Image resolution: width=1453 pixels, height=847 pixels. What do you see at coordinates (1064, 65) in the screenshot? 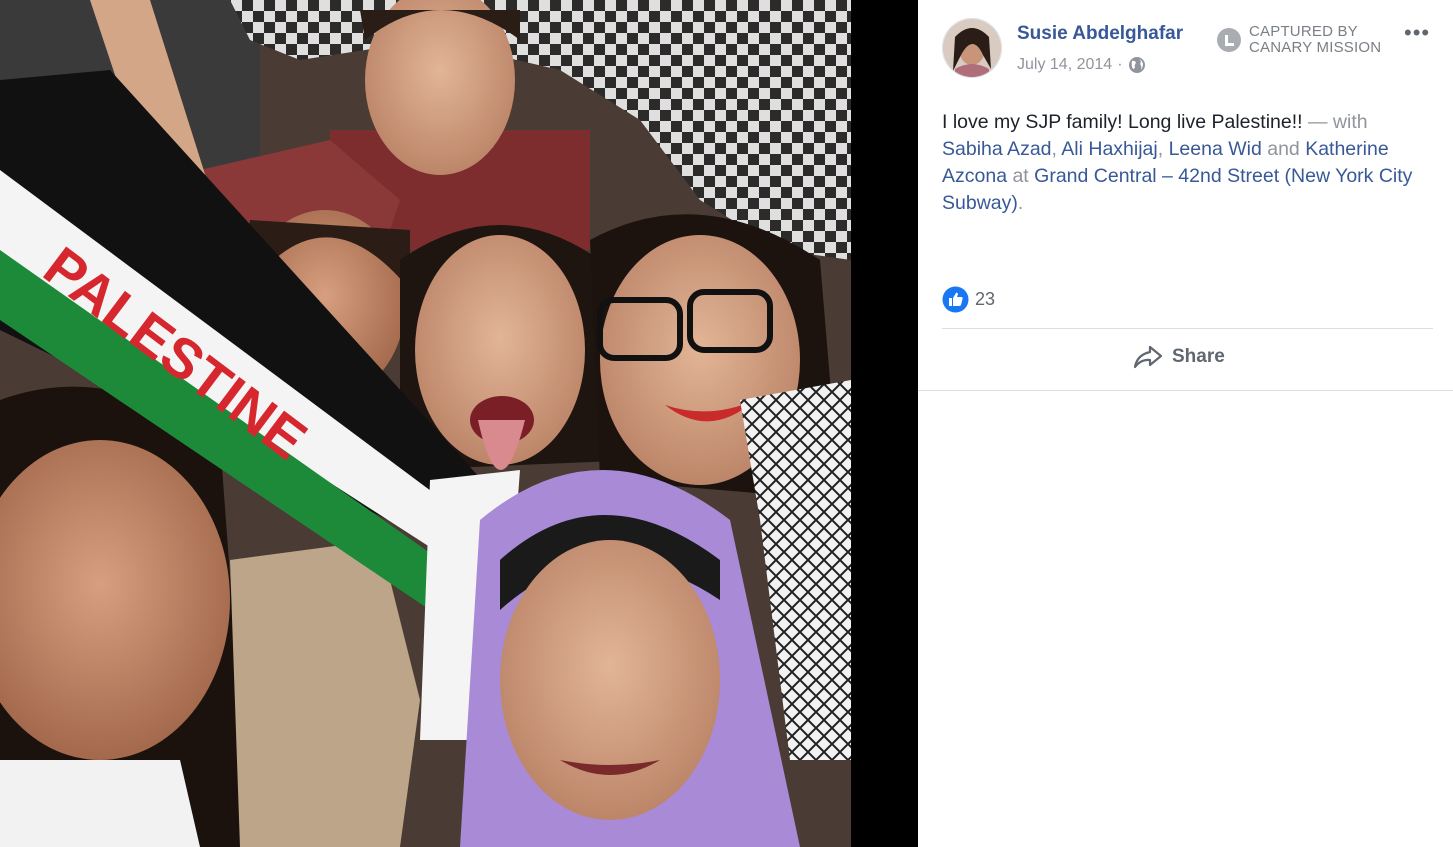
I see `post-date: July 14, 2014` at bounding box center [1064, 65].